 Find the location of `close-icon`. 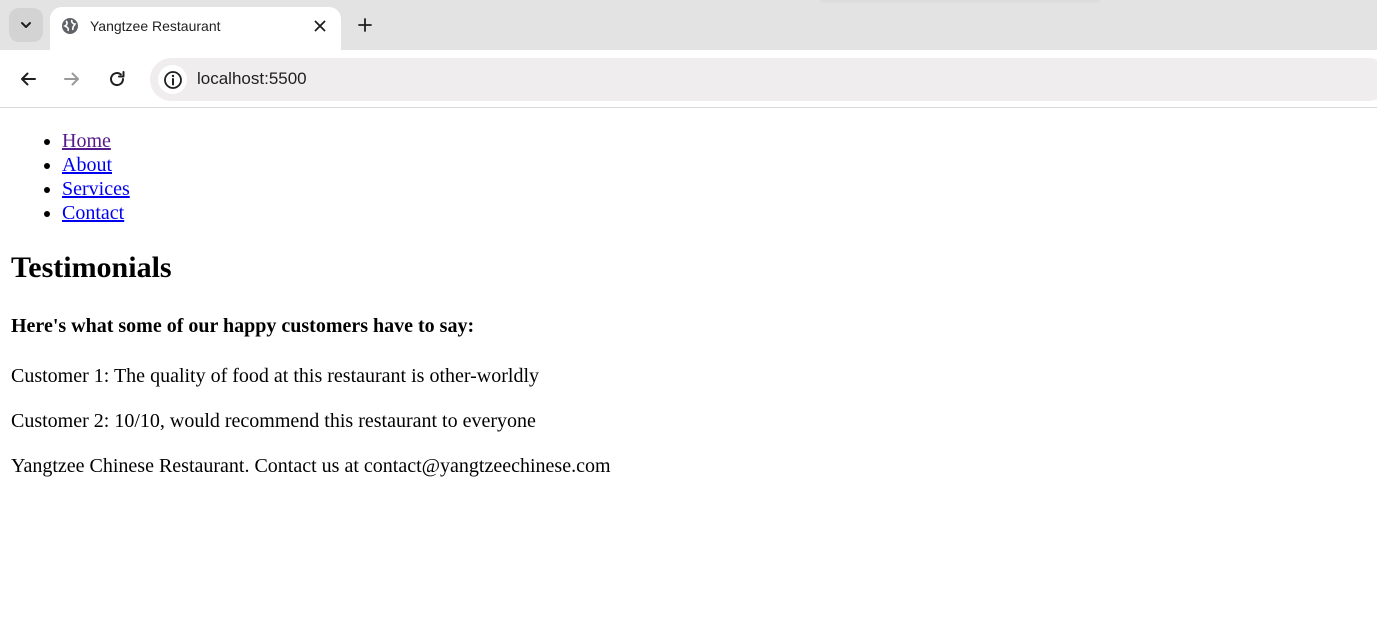

close-icon is located at coordinates (320, 26).